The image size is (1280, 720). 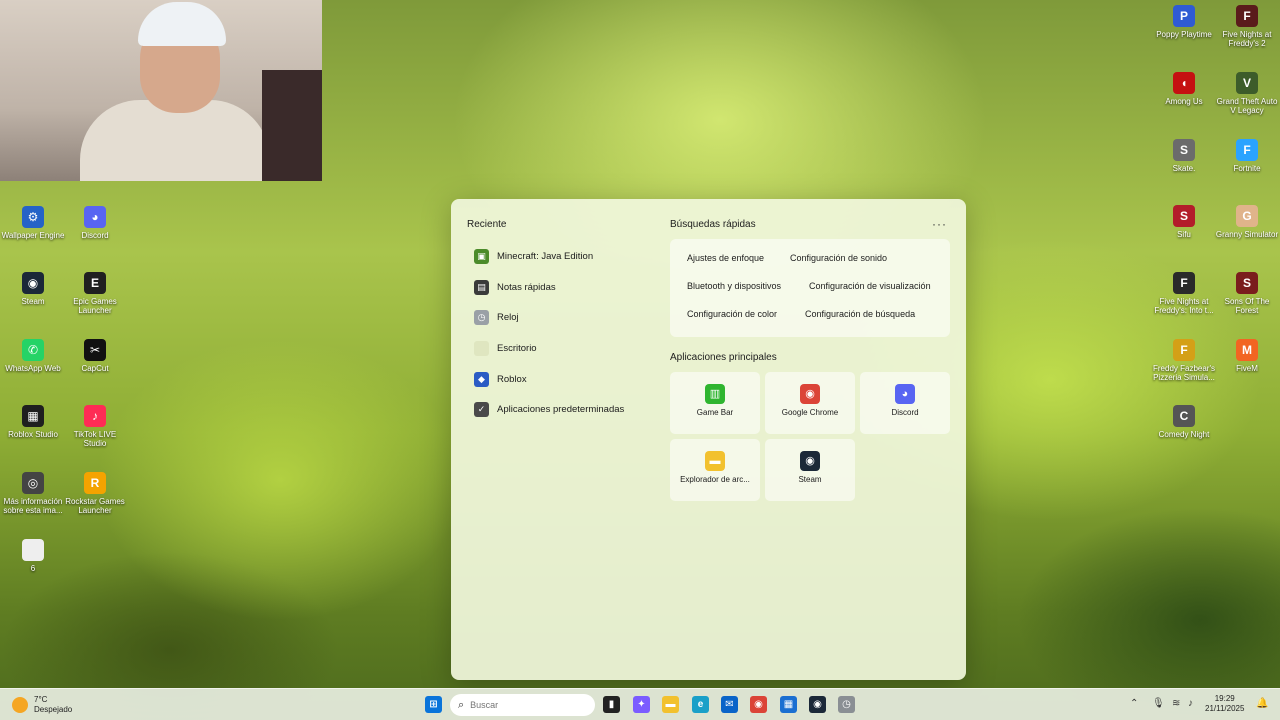 I want to click on desktop-shortcut: S Sifu, so click(x=1184, y=222).